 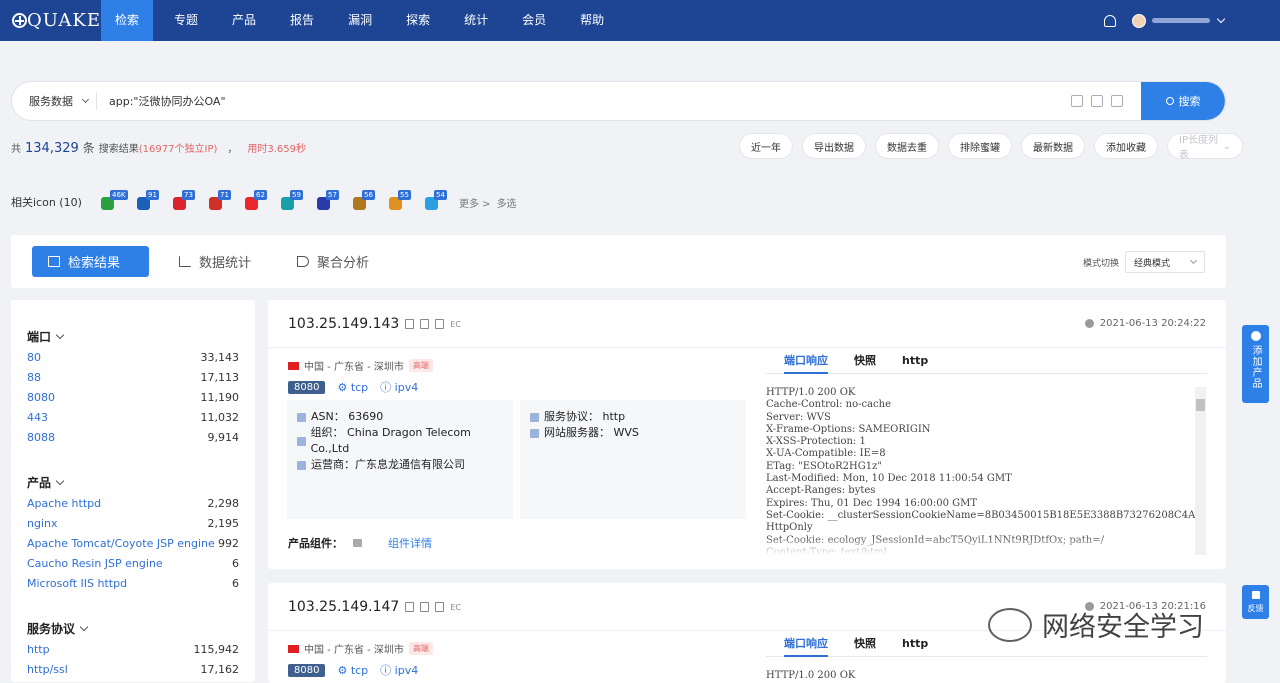 I want to click on filter-item: Apache httpd 2,298, so click(x=133, y=504).